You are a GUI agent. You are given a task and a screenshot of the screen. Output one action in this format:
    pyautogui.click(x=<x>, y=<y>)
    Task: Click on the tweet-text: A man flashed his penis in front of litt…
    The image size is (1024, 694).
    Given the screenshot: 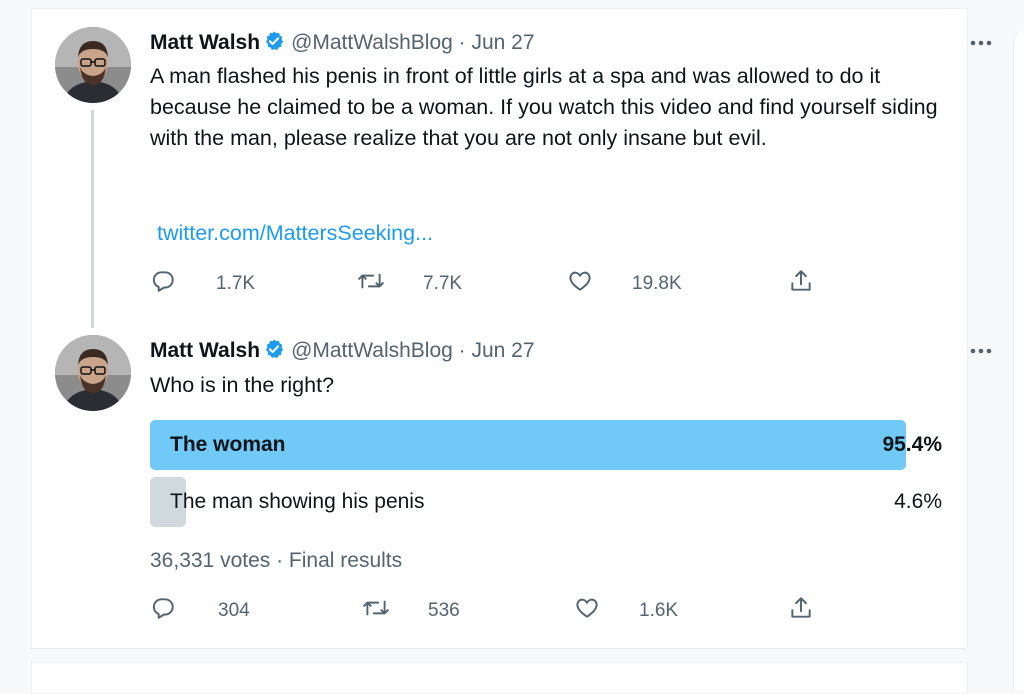 What is the action you would take?
    pyautogui.click(x=544, y=107)
    